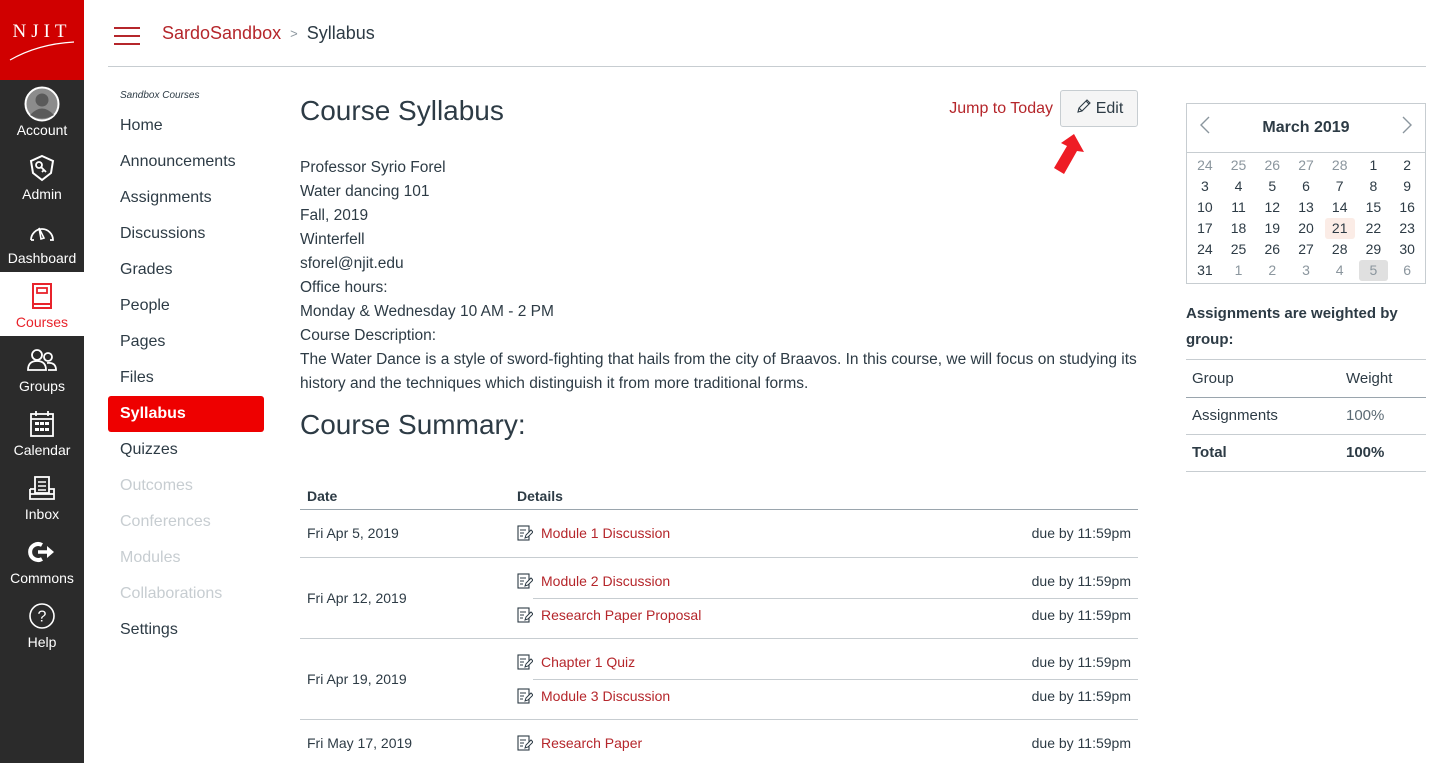 The image size is (1437, 763). What do you see at coordinates (1407, 249) in the screenshot?
I see `calendar-day: 30` at bounding box center [1407, 249].